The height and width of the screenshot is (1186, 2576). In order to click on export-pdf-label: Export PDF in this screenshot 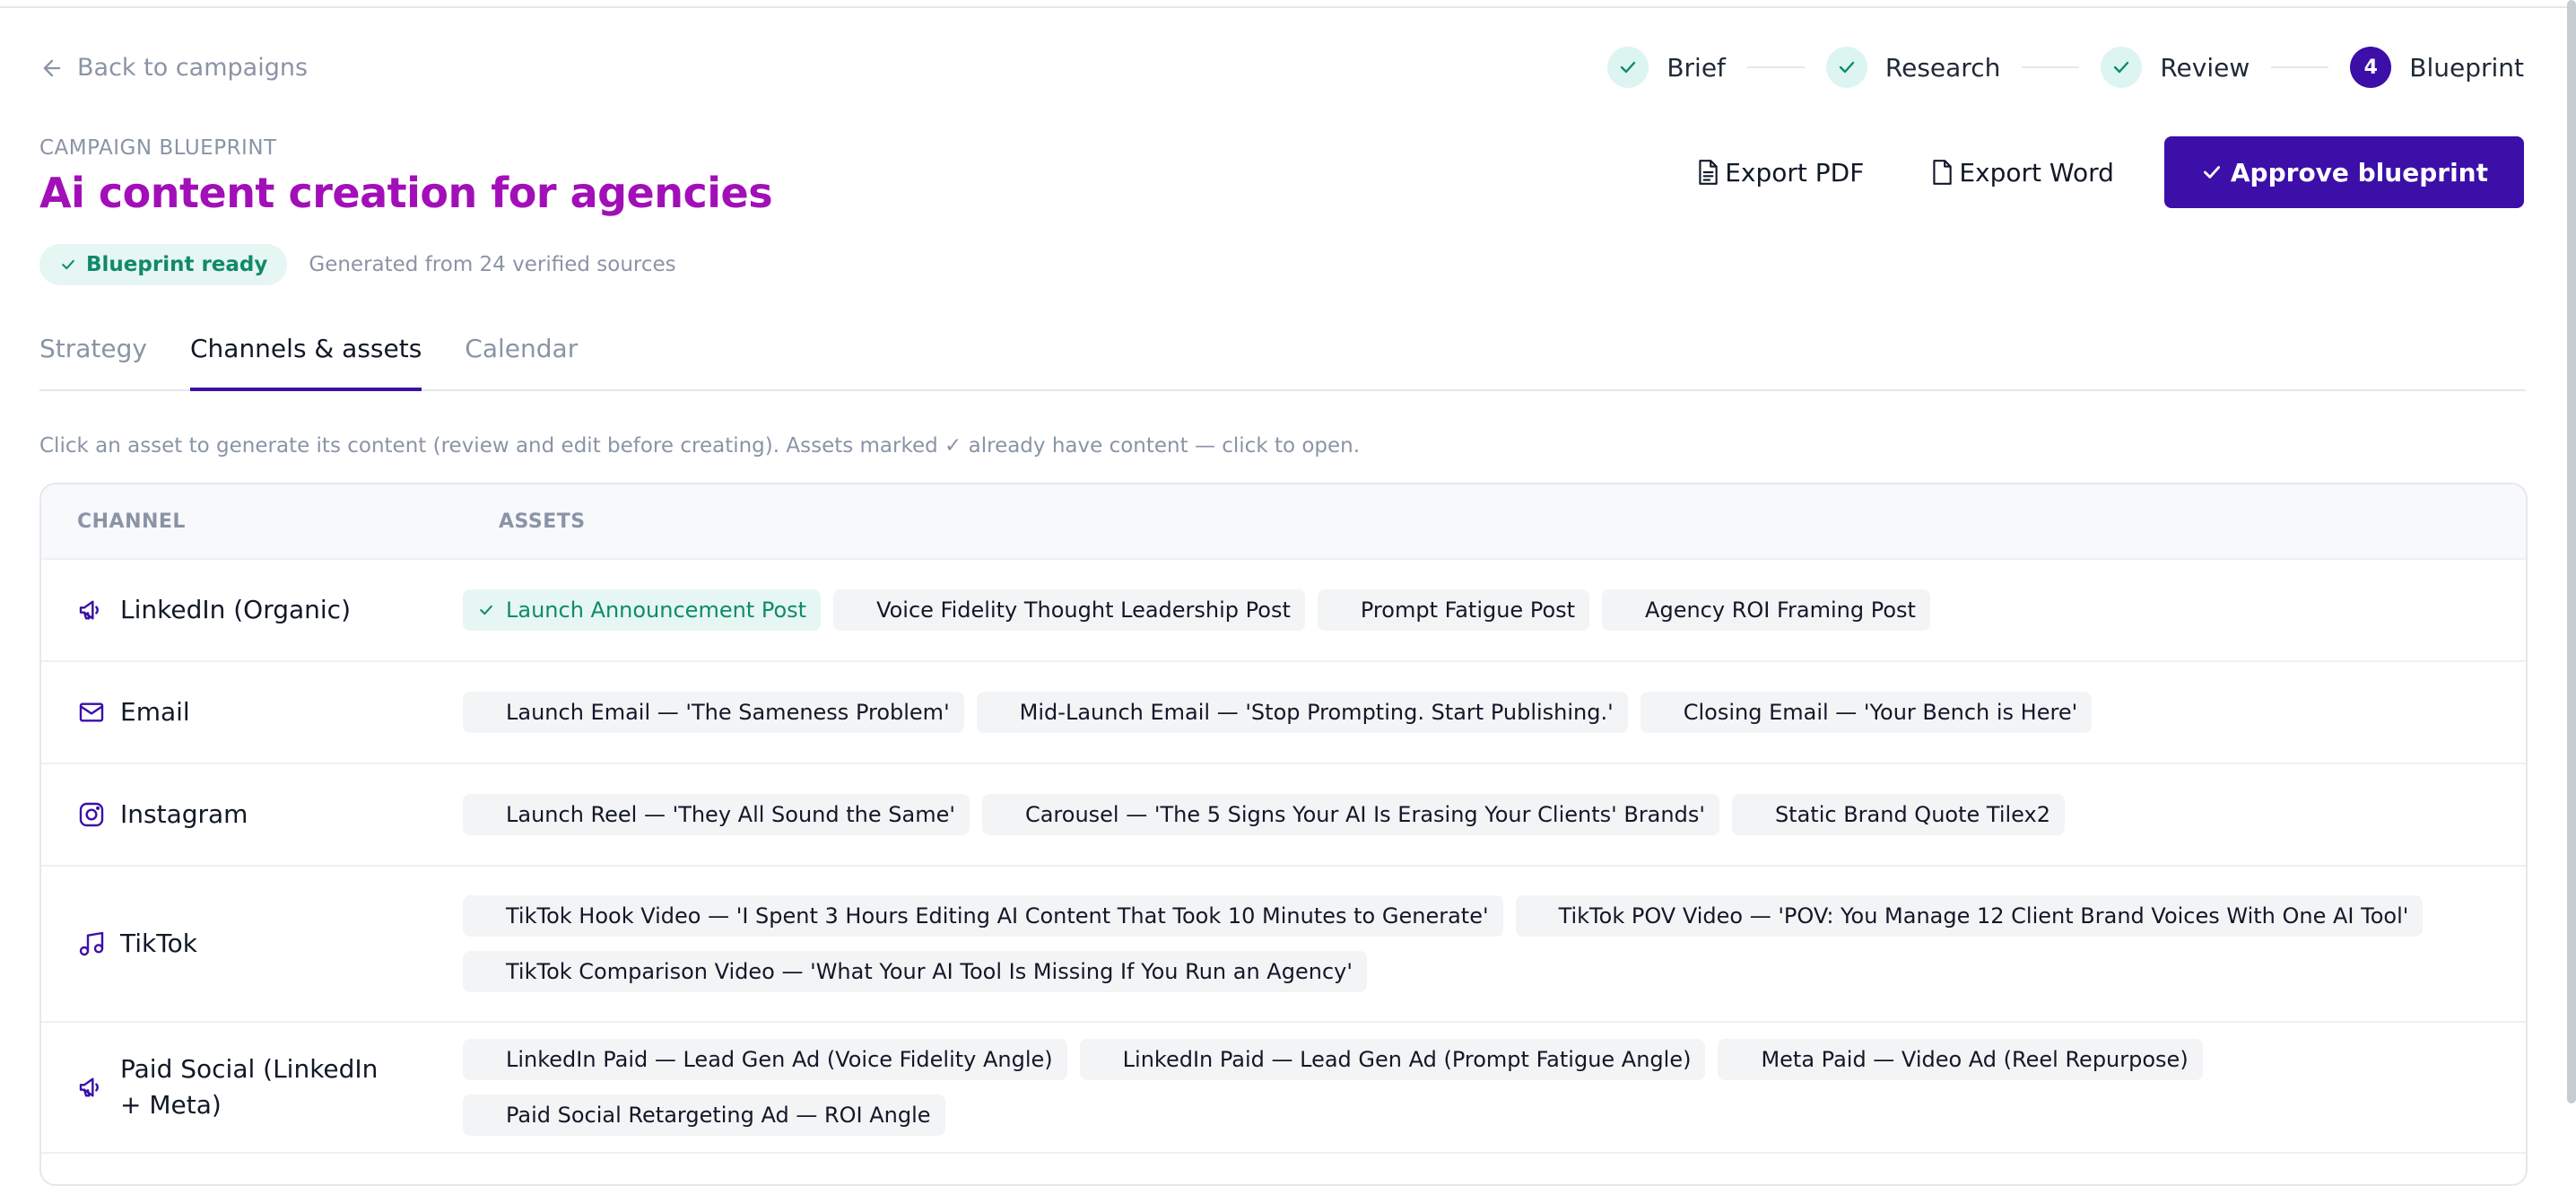, I will do `click(1795, 172)`.